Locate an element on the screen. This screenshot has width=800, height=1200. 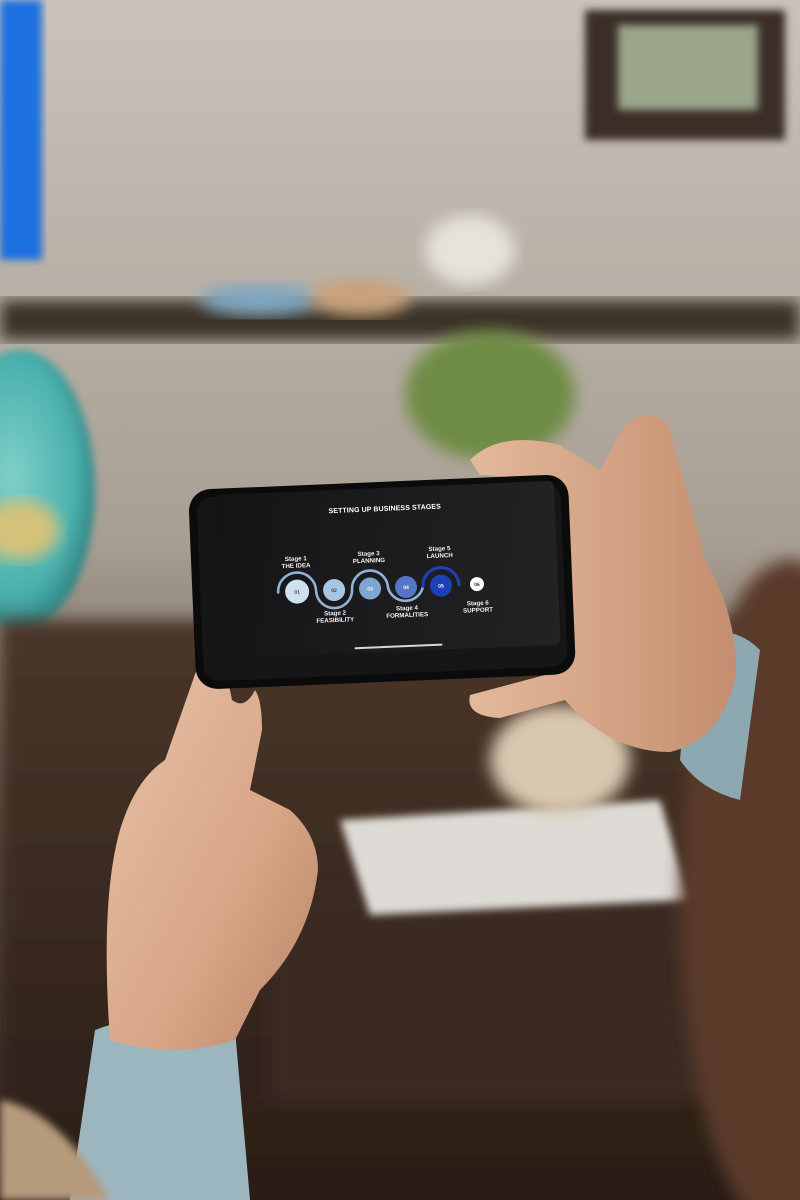
stage-node-02: 02 is located at coordinates (334, 590).